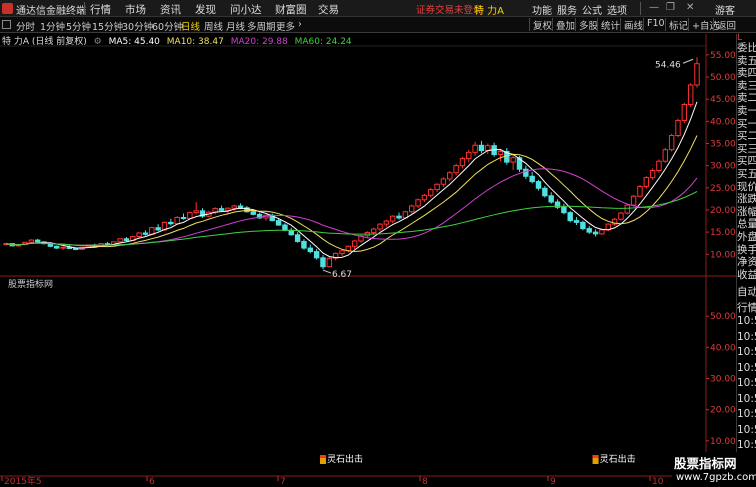  Describe the element at coordinates (688, 61) in the screenshot. I see `high-pointer` at that location.